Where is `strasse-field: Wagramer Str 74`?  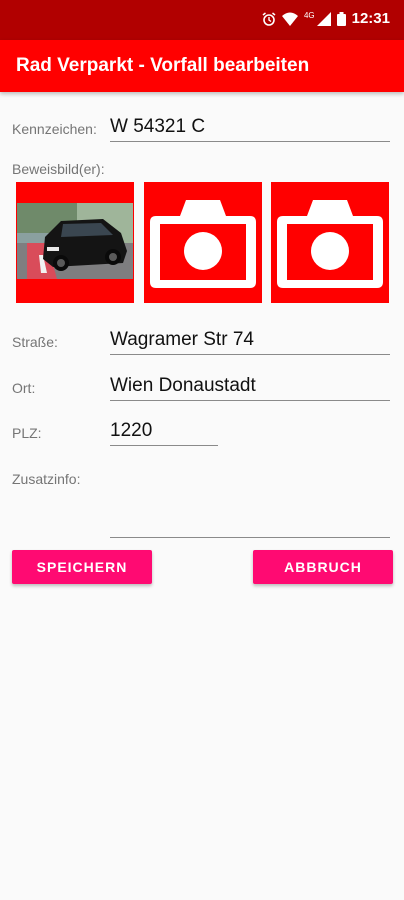 strasse-field: Wagramer Str 74 is located at coordinates (250, 341).